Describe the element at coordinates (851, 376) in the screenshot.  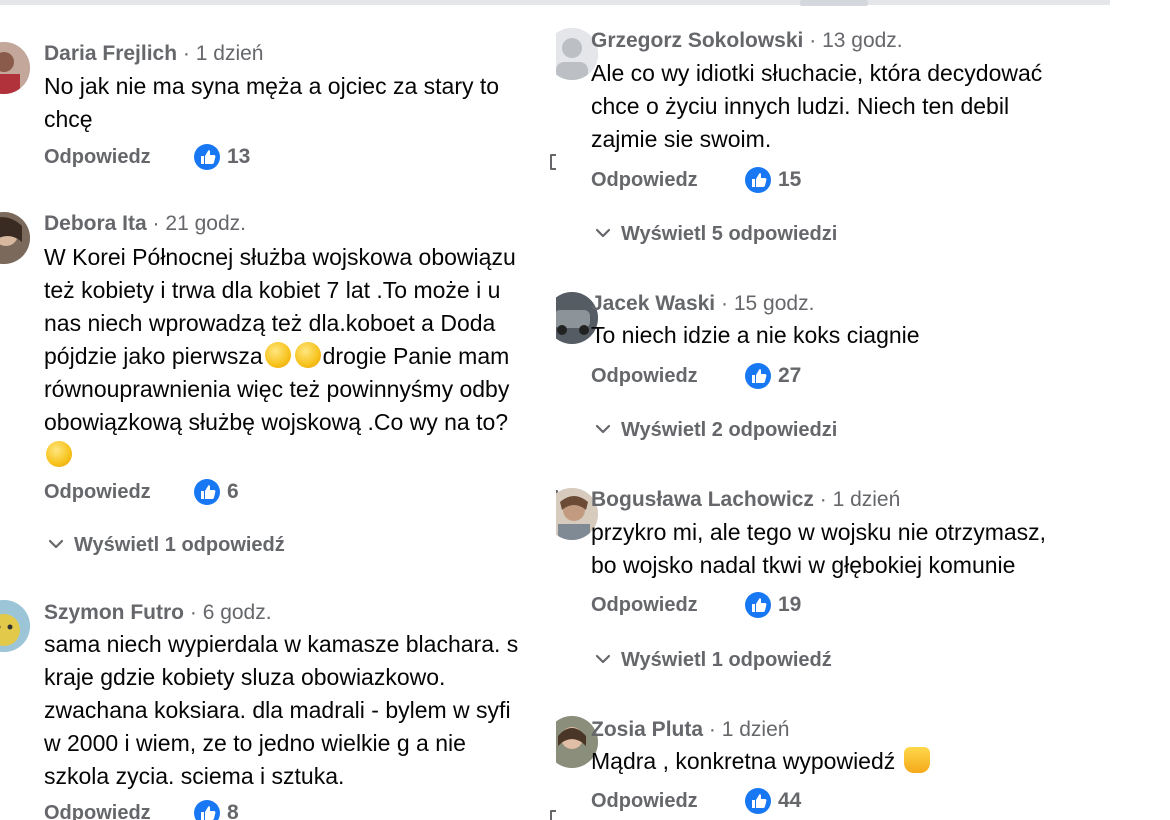
I see `comment-actions: Odpowiedz 27` at that location.